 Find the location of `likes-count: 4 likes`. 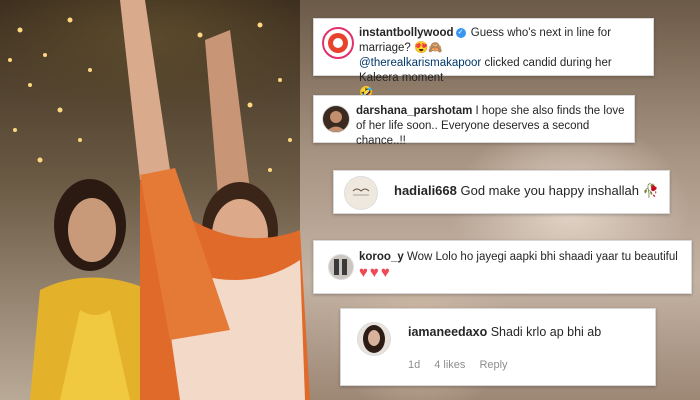

likes-count: 4 likes is located at coordinates (449, 365).